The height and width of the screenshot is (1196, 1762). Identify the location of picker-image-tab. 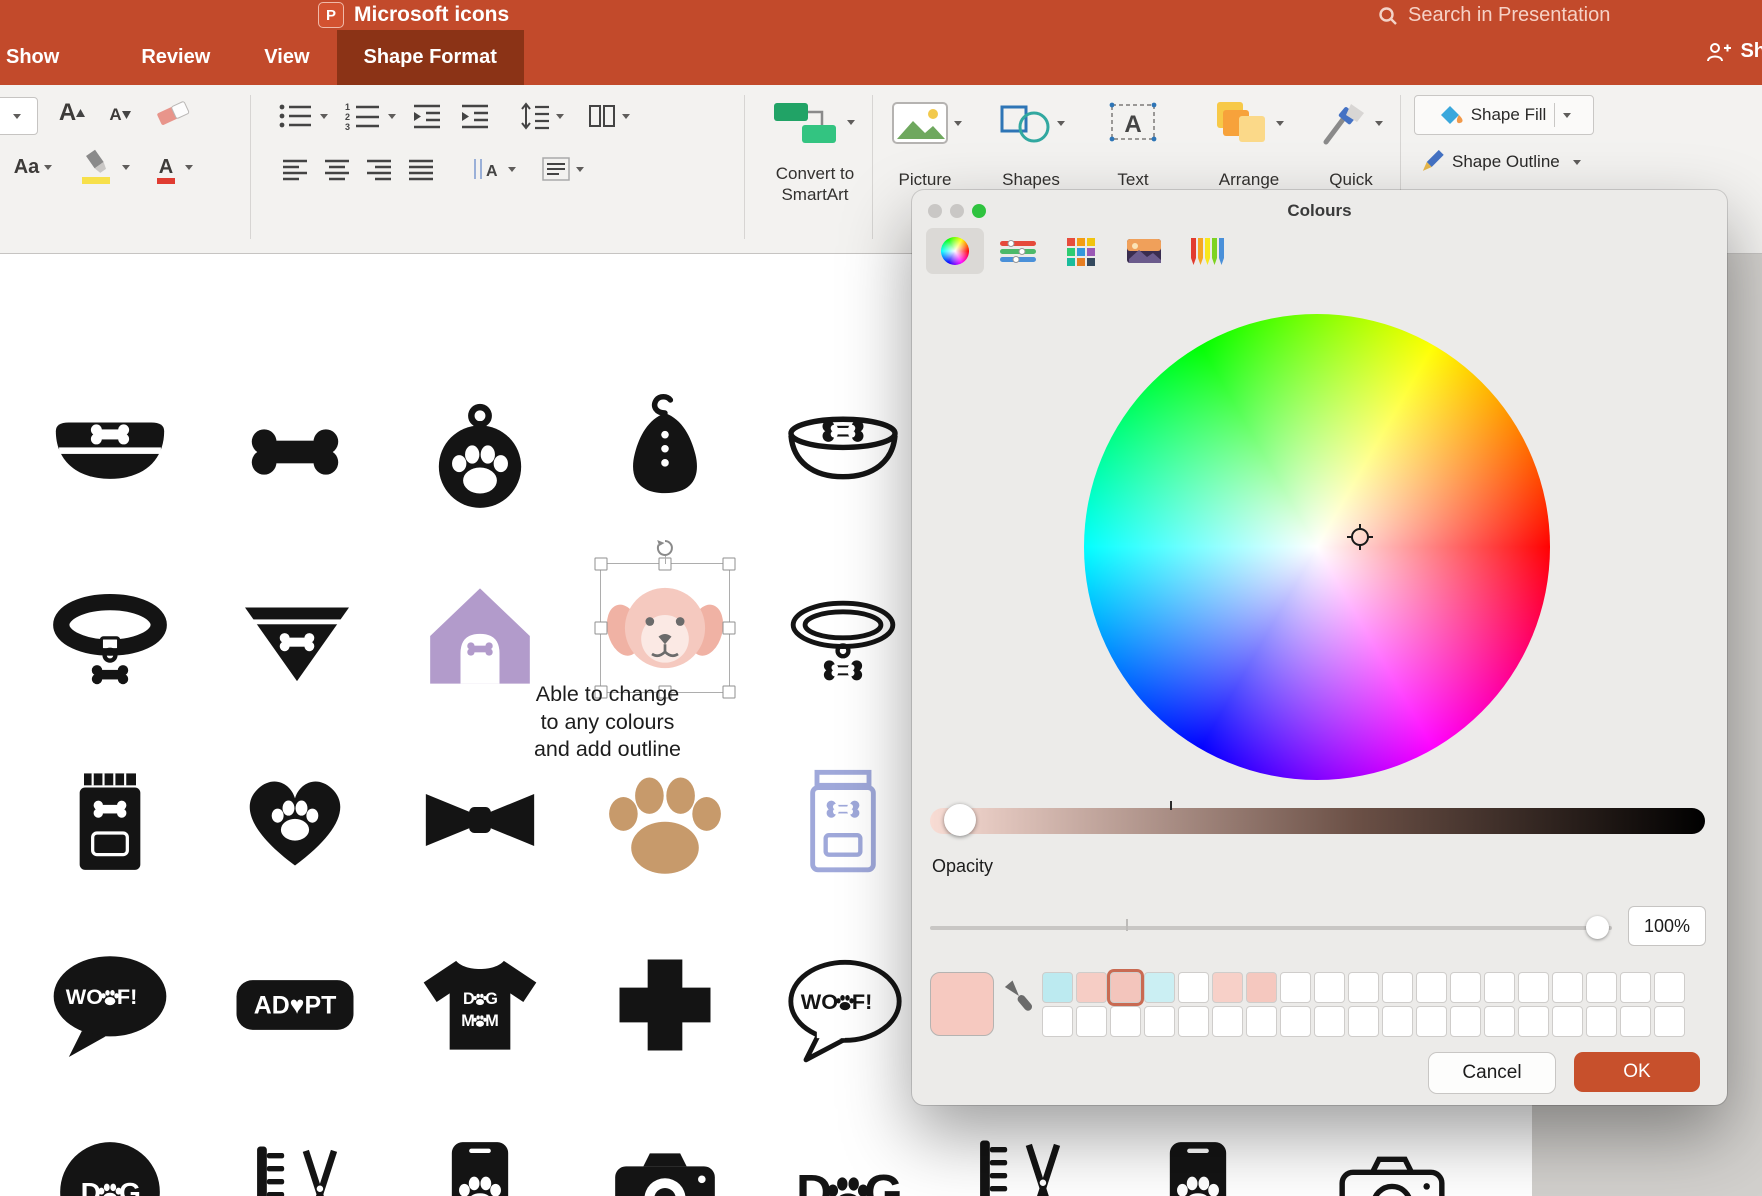
(1144, 251).